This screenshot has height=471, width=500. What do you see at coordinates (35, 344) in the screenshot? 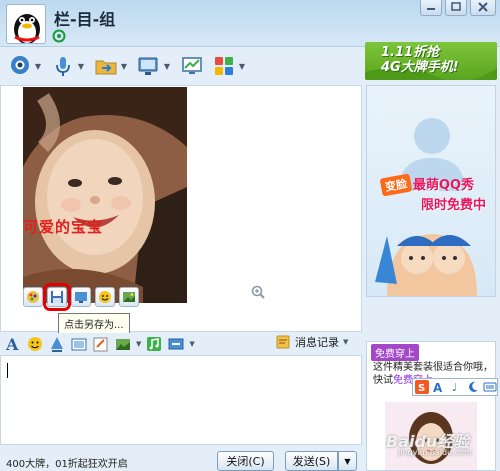
I see `emoticon-icon` at bounding box center [35, 344].